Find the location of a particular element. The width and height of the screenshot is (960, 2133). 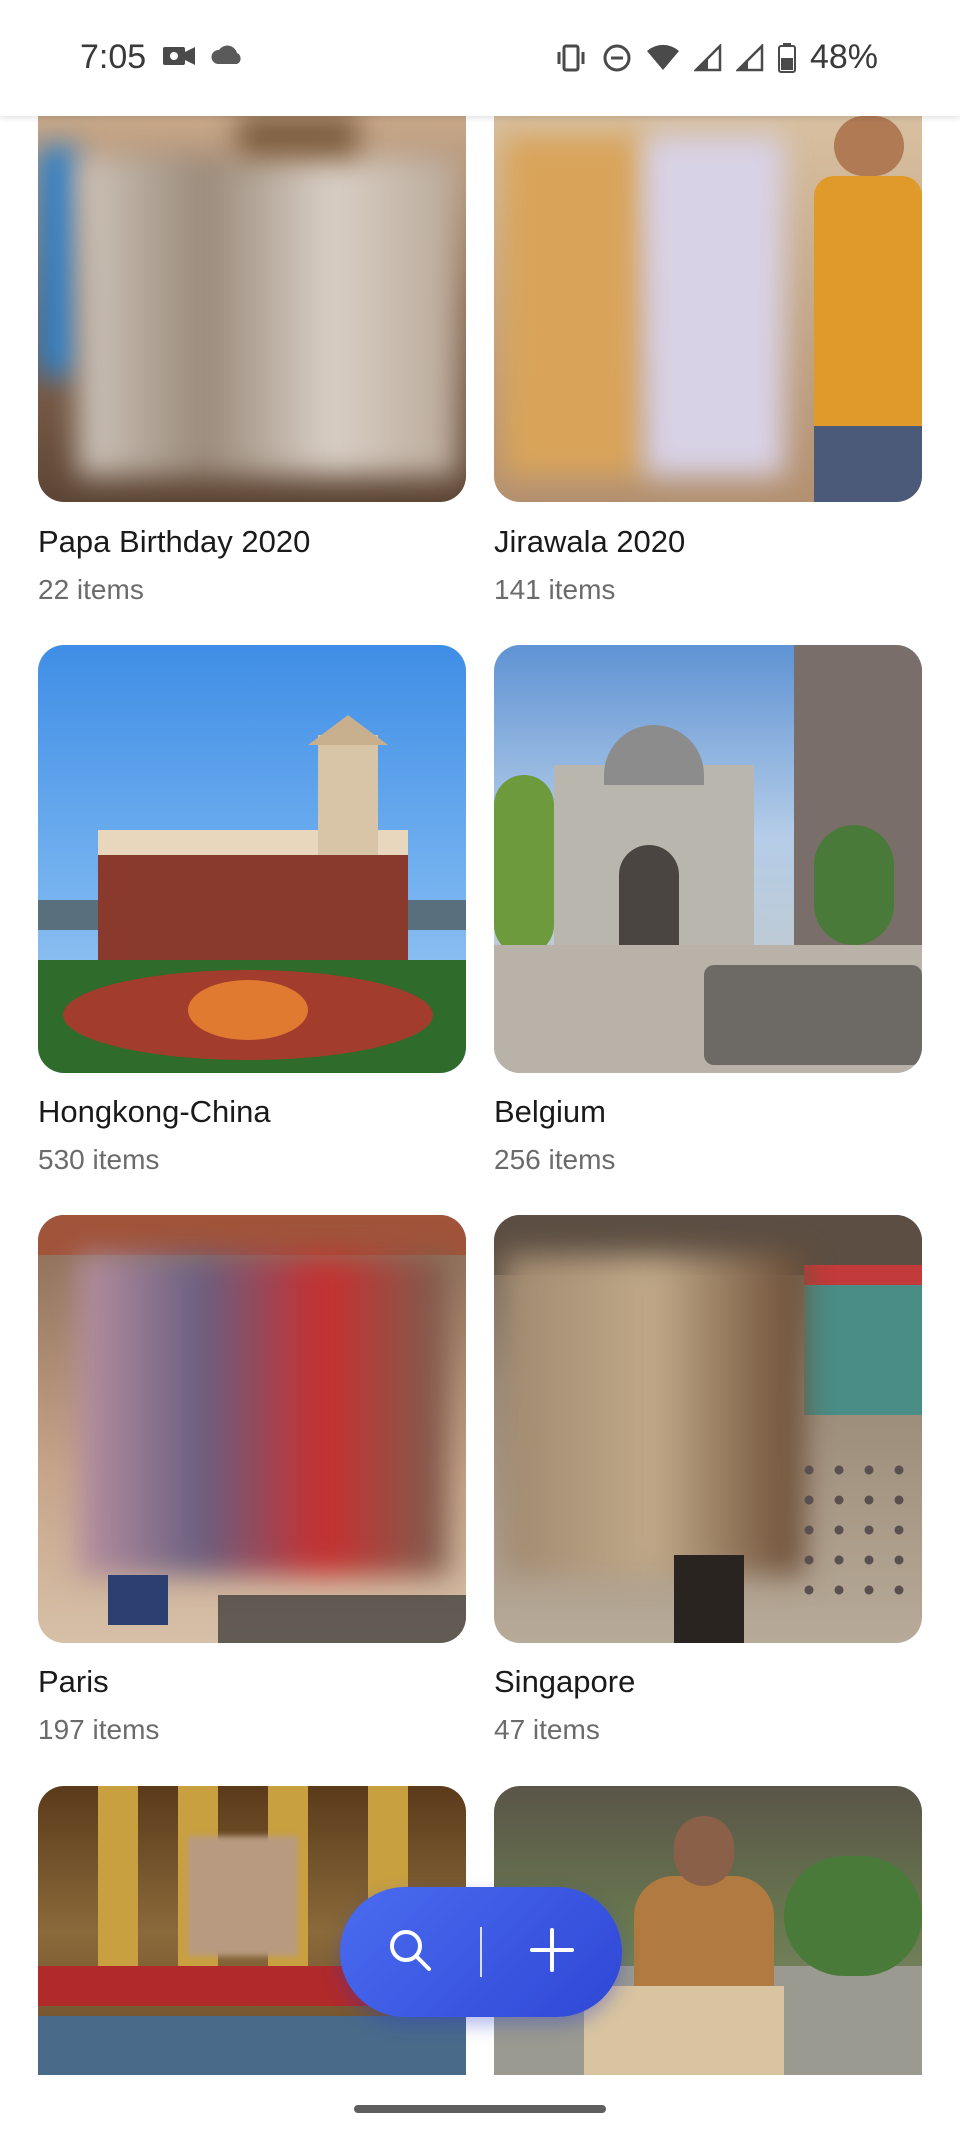

status-bar: 7:05 48% is located at coordinates (480, 58).